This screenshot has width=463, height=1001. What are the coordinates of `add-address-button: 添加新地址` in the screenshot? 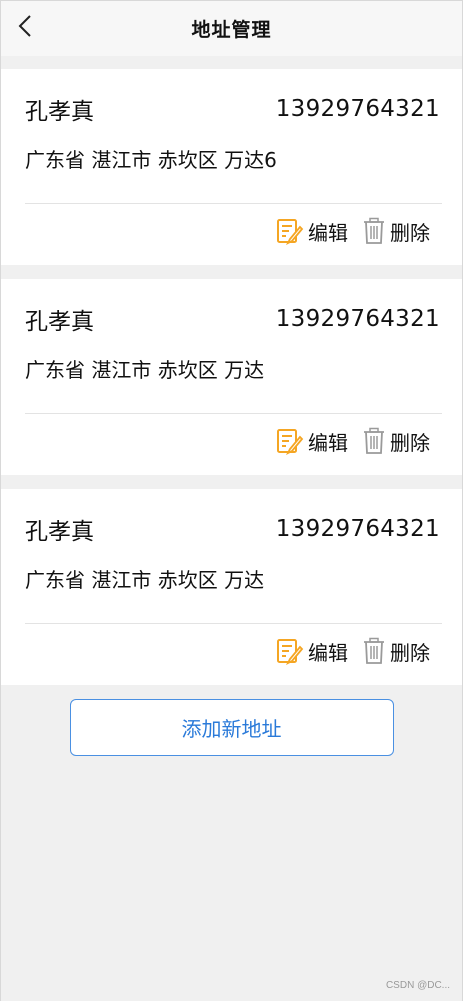 It's located at (231, 727).